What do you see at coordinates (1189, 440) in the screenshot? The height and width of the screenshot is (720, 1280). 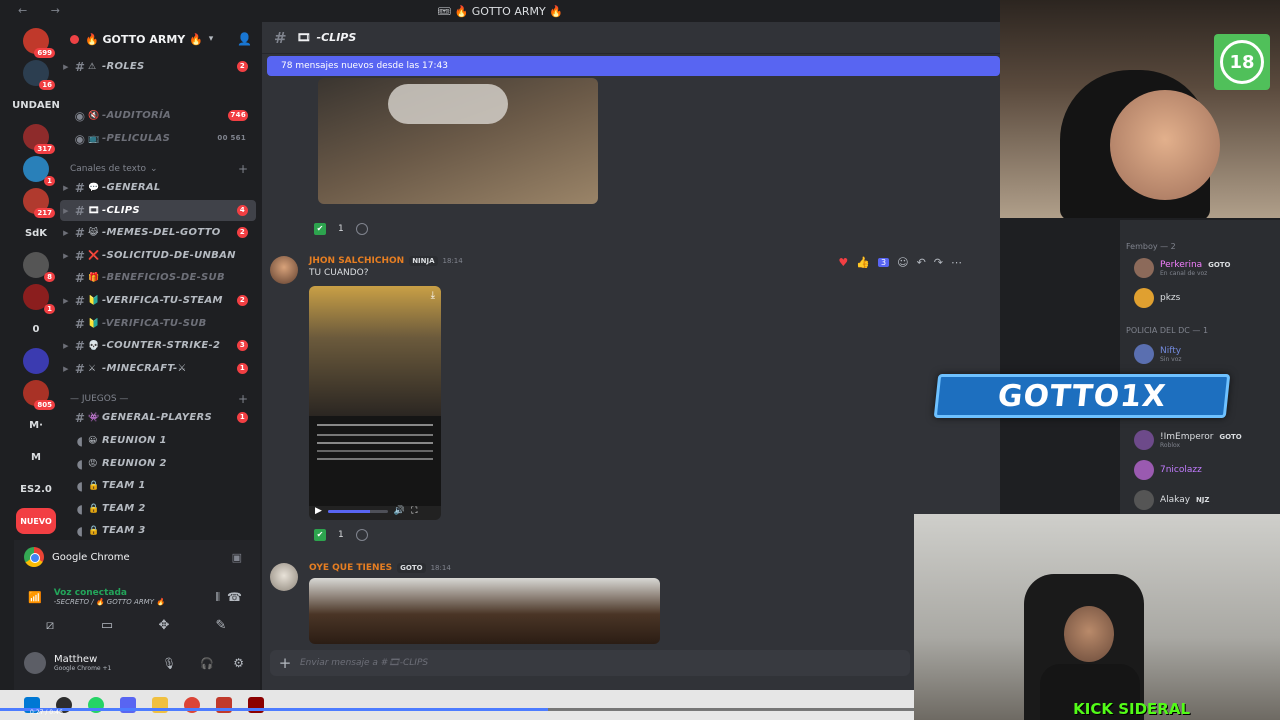 I see `member-item: !ImEmperor GOTO Roblox` at bounding box center [1189, 440].